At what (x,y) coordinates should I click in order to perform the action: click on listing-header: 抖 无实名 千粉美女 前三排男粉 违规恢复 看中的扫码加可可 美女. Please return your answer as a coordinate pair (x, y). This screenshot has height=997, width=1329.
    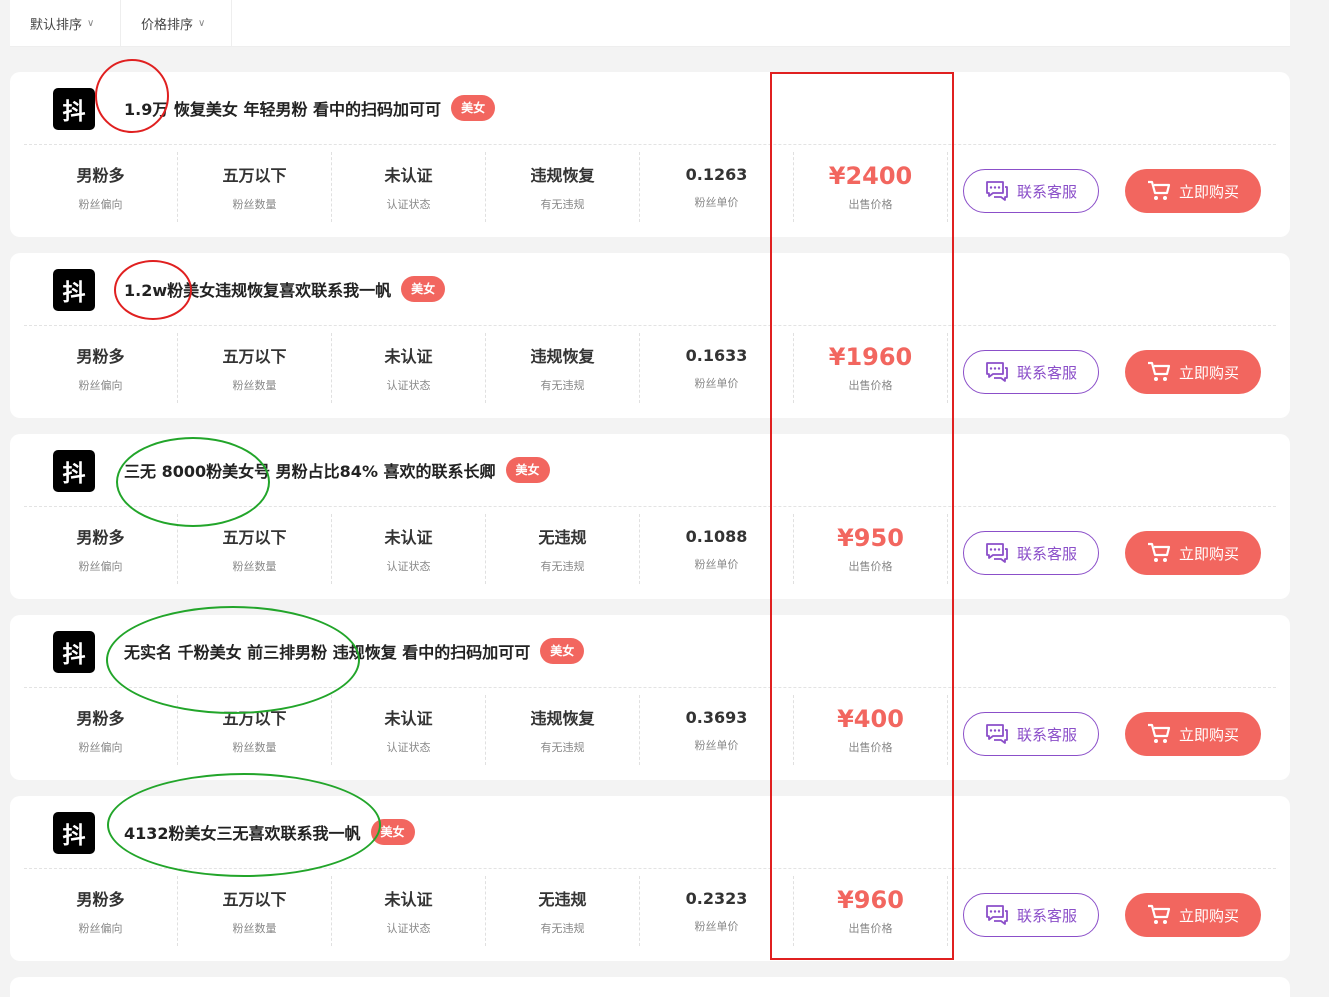
    Looking at the image, I should click on (650, 651).